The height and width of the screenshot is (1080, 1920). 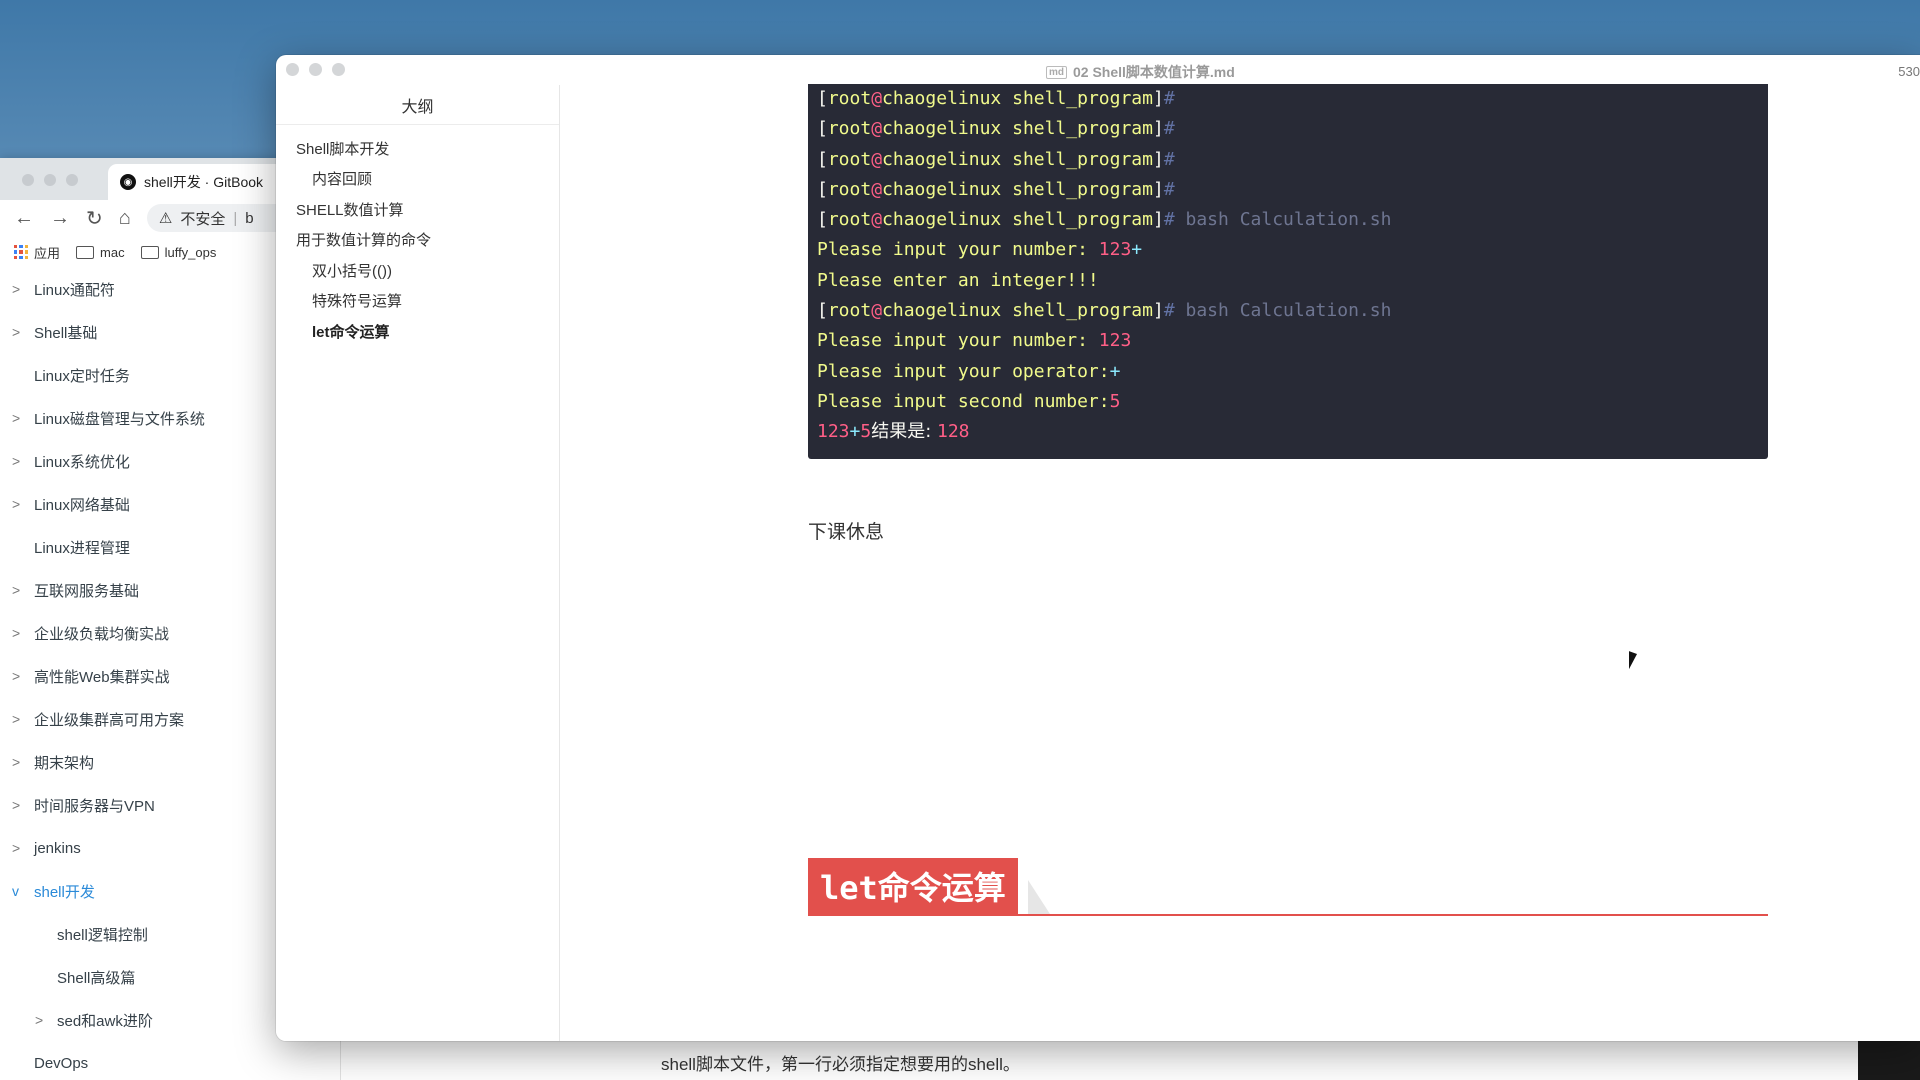 I want to click on mouse-pointer-icon, so click(x=1637, y=663).